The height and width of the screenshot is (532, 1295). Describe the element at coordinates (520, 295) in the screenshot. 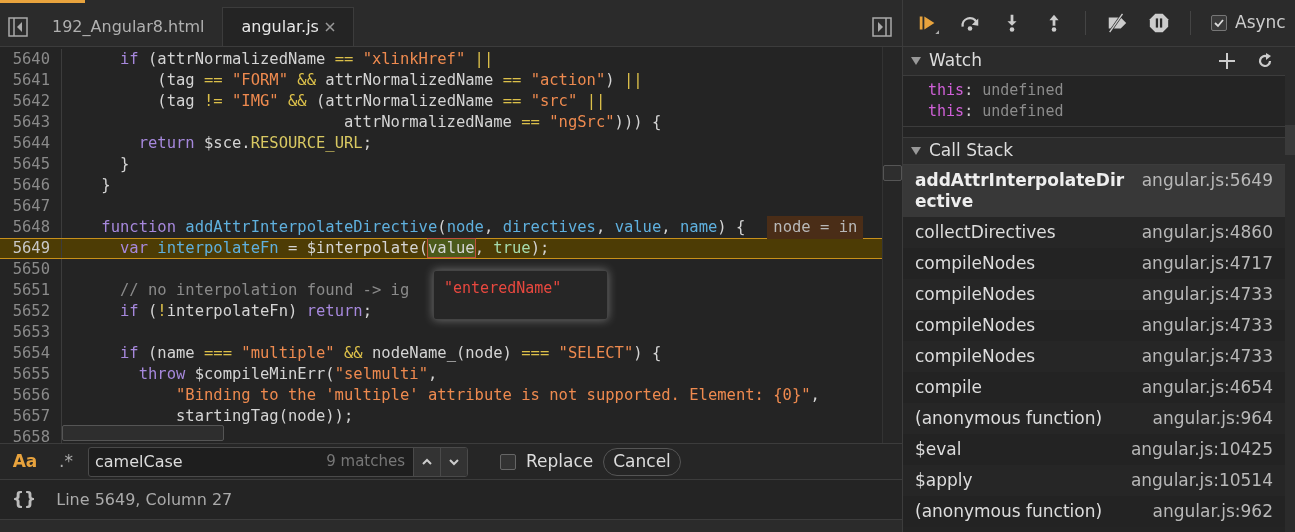

I see `value-popover: "enteredName"` at that location.